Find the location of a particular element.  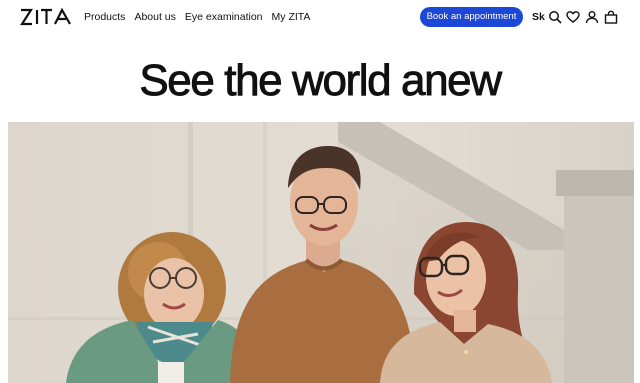

language-switch: Sk is located at coordinates (538, 17).